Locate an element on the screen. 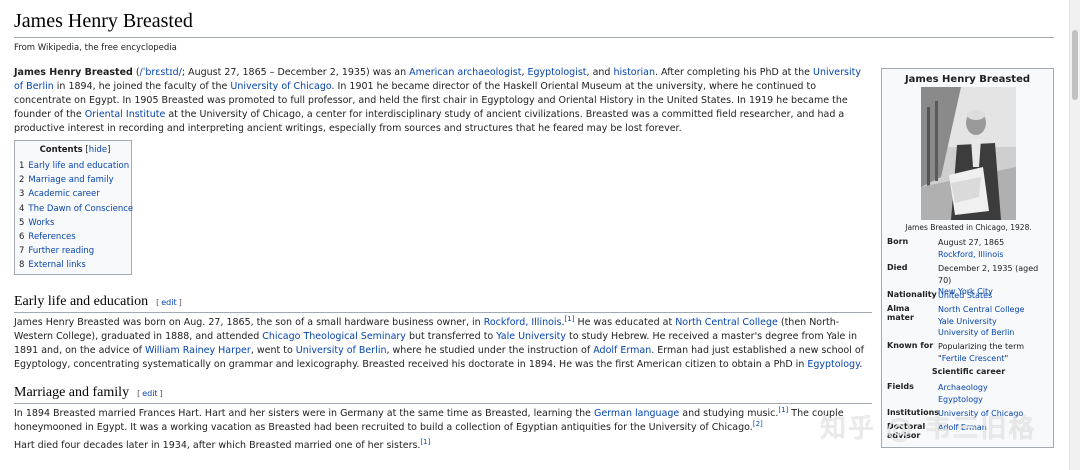 The width and height of the screenshot is (1080, 470). toc-link: External links is located at coordinates (56, 265).